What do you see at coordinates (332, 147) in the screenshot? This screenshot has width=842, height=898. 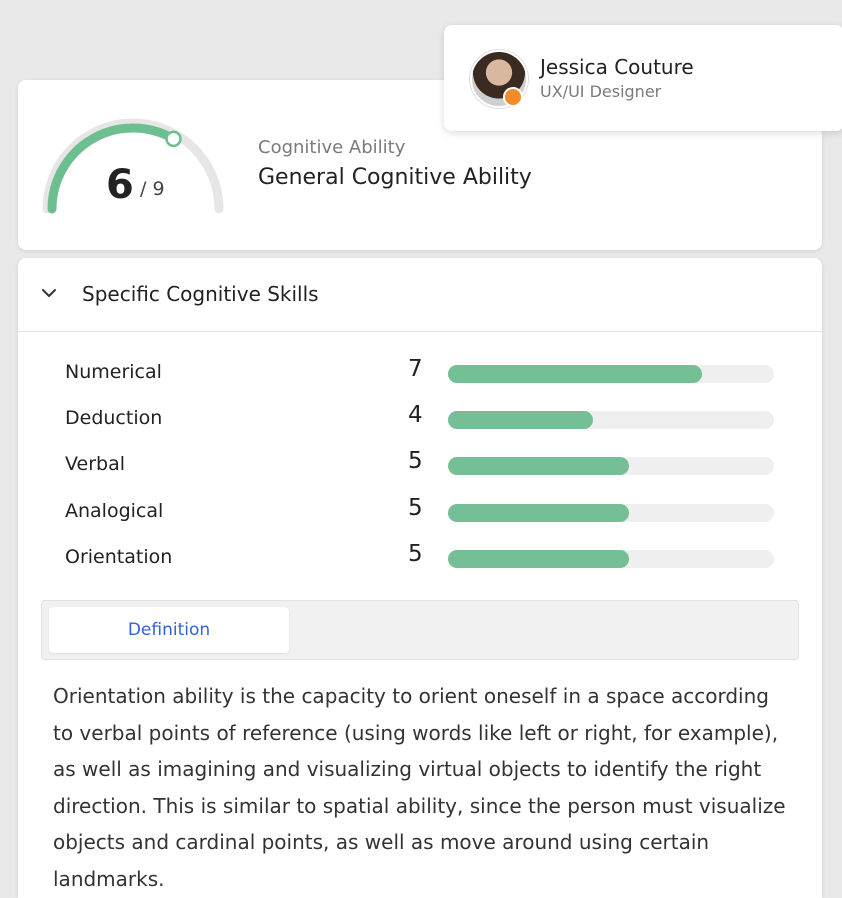 I see `ability-category: Cognitive Ability` at bounding box center [332, 147].